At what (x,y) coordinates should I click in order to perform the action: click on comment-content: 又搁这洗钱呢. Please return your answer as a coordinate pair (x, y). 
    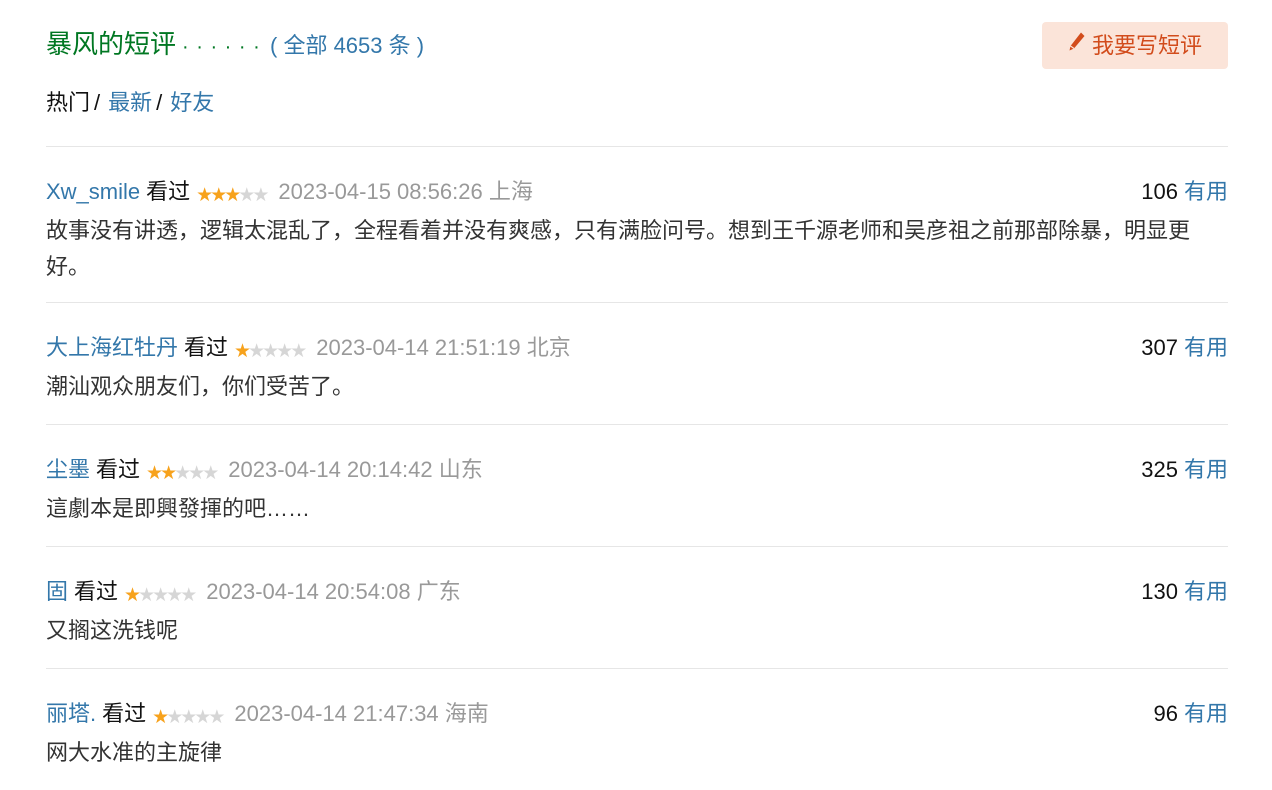
    Looking at the image, I should click on (112, 630).